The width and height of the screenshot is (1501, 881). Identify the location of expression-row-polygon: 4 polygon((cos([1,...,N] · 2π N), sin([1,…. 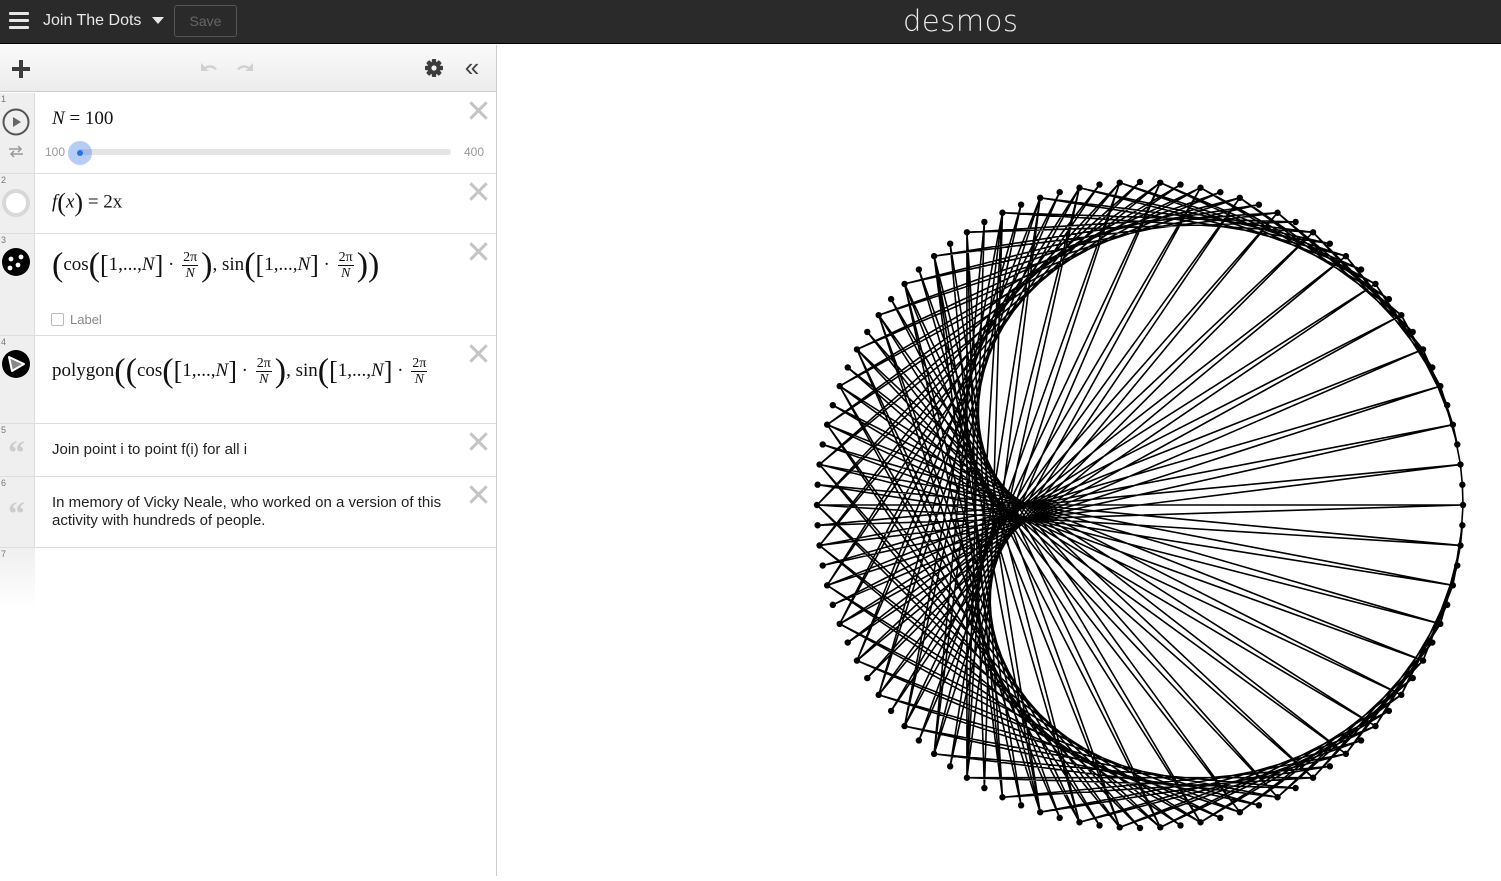
(248, 380).